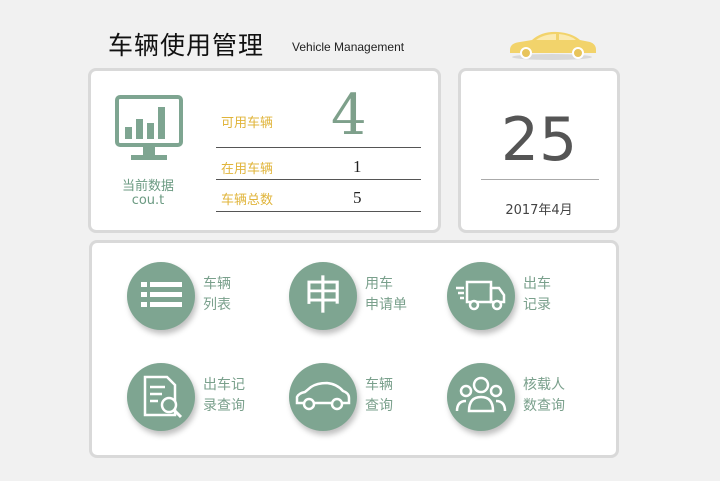 This screenshot has width=720, height=481. Describe the element at coordinates (224, 395) in the screenshot. I see `menu-label: 出车记 录查询` at that location.